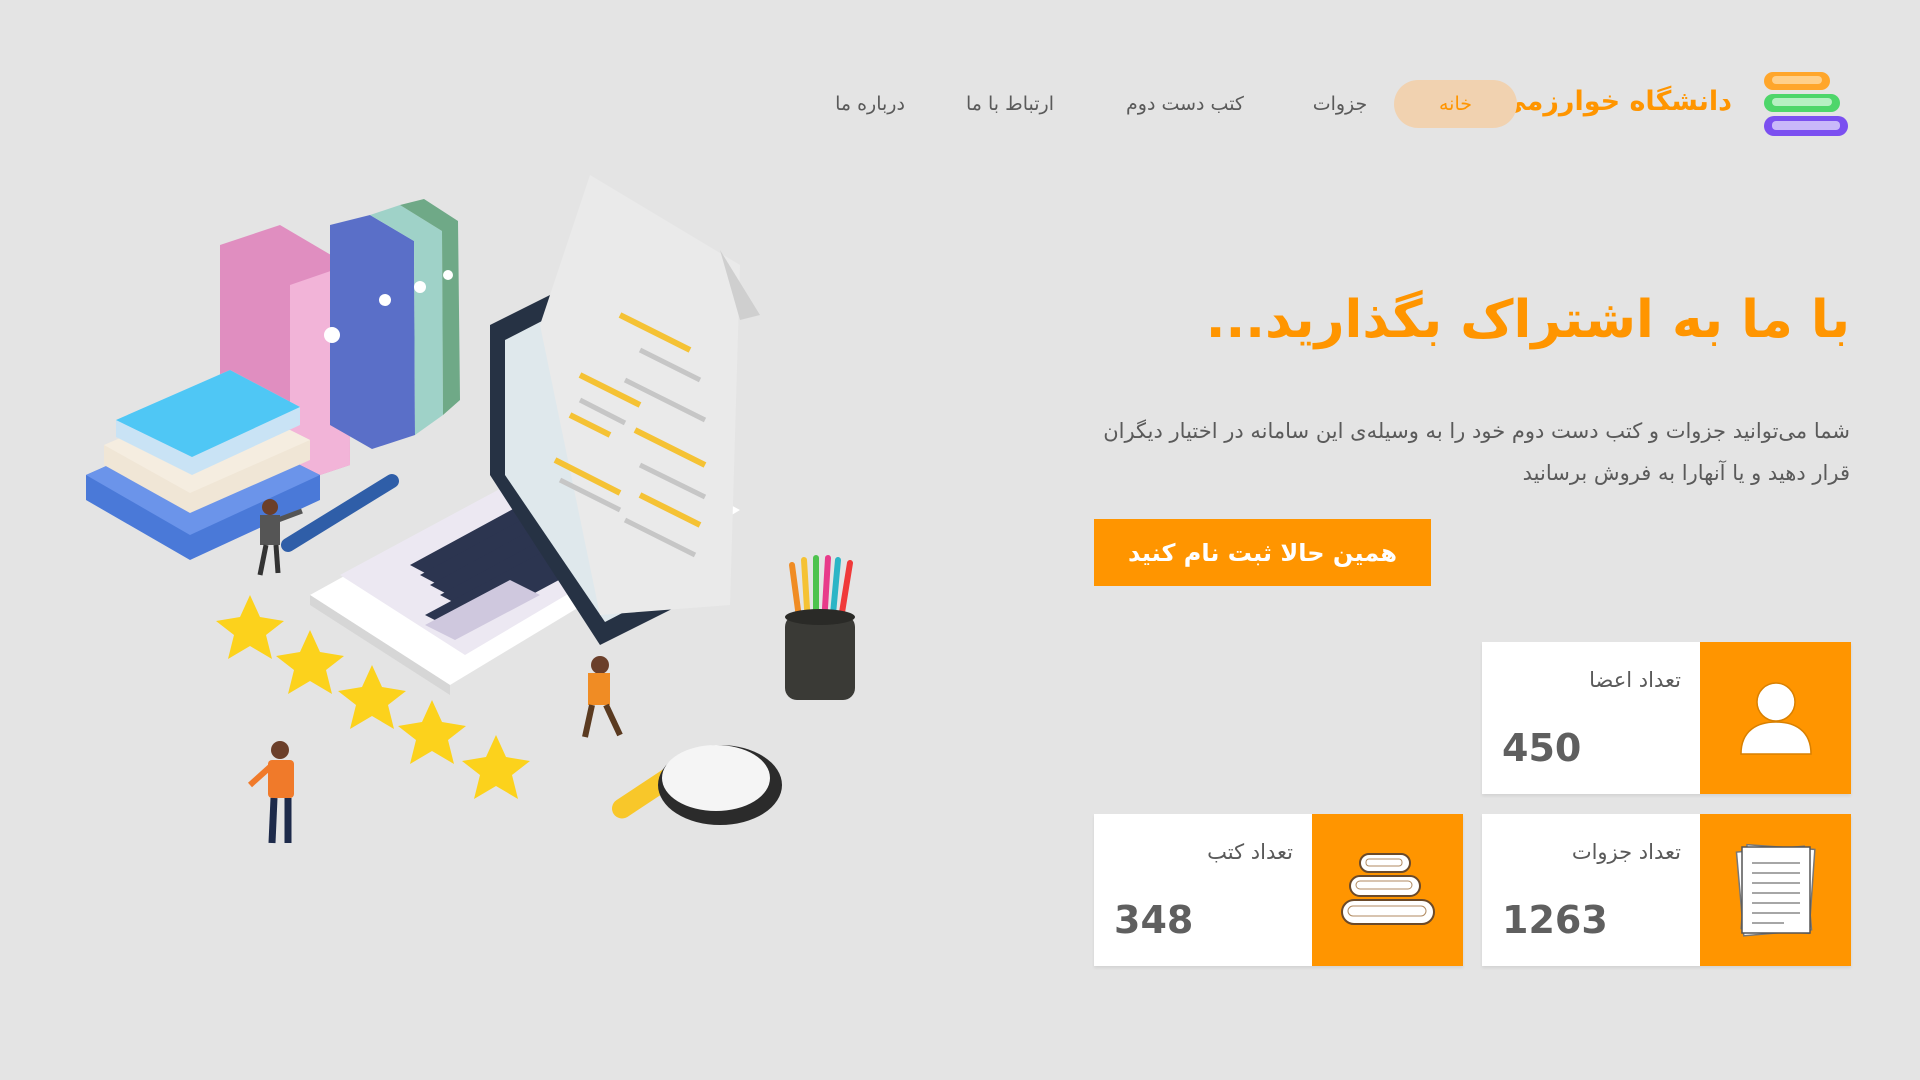  What do you see at coordinates (1262, 552) in the screenshot?
I see `signup-now-button: همین حالا ثبت نام کنید` at bounding box center [1262, 552].